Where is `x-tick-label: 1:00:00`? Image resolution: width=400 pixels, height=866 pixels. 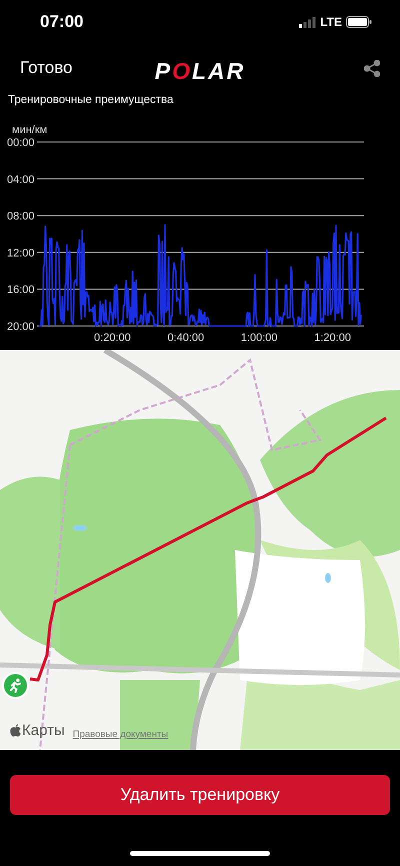 x-tick-label: 1:00:00 is located at coordinates (259, 338).